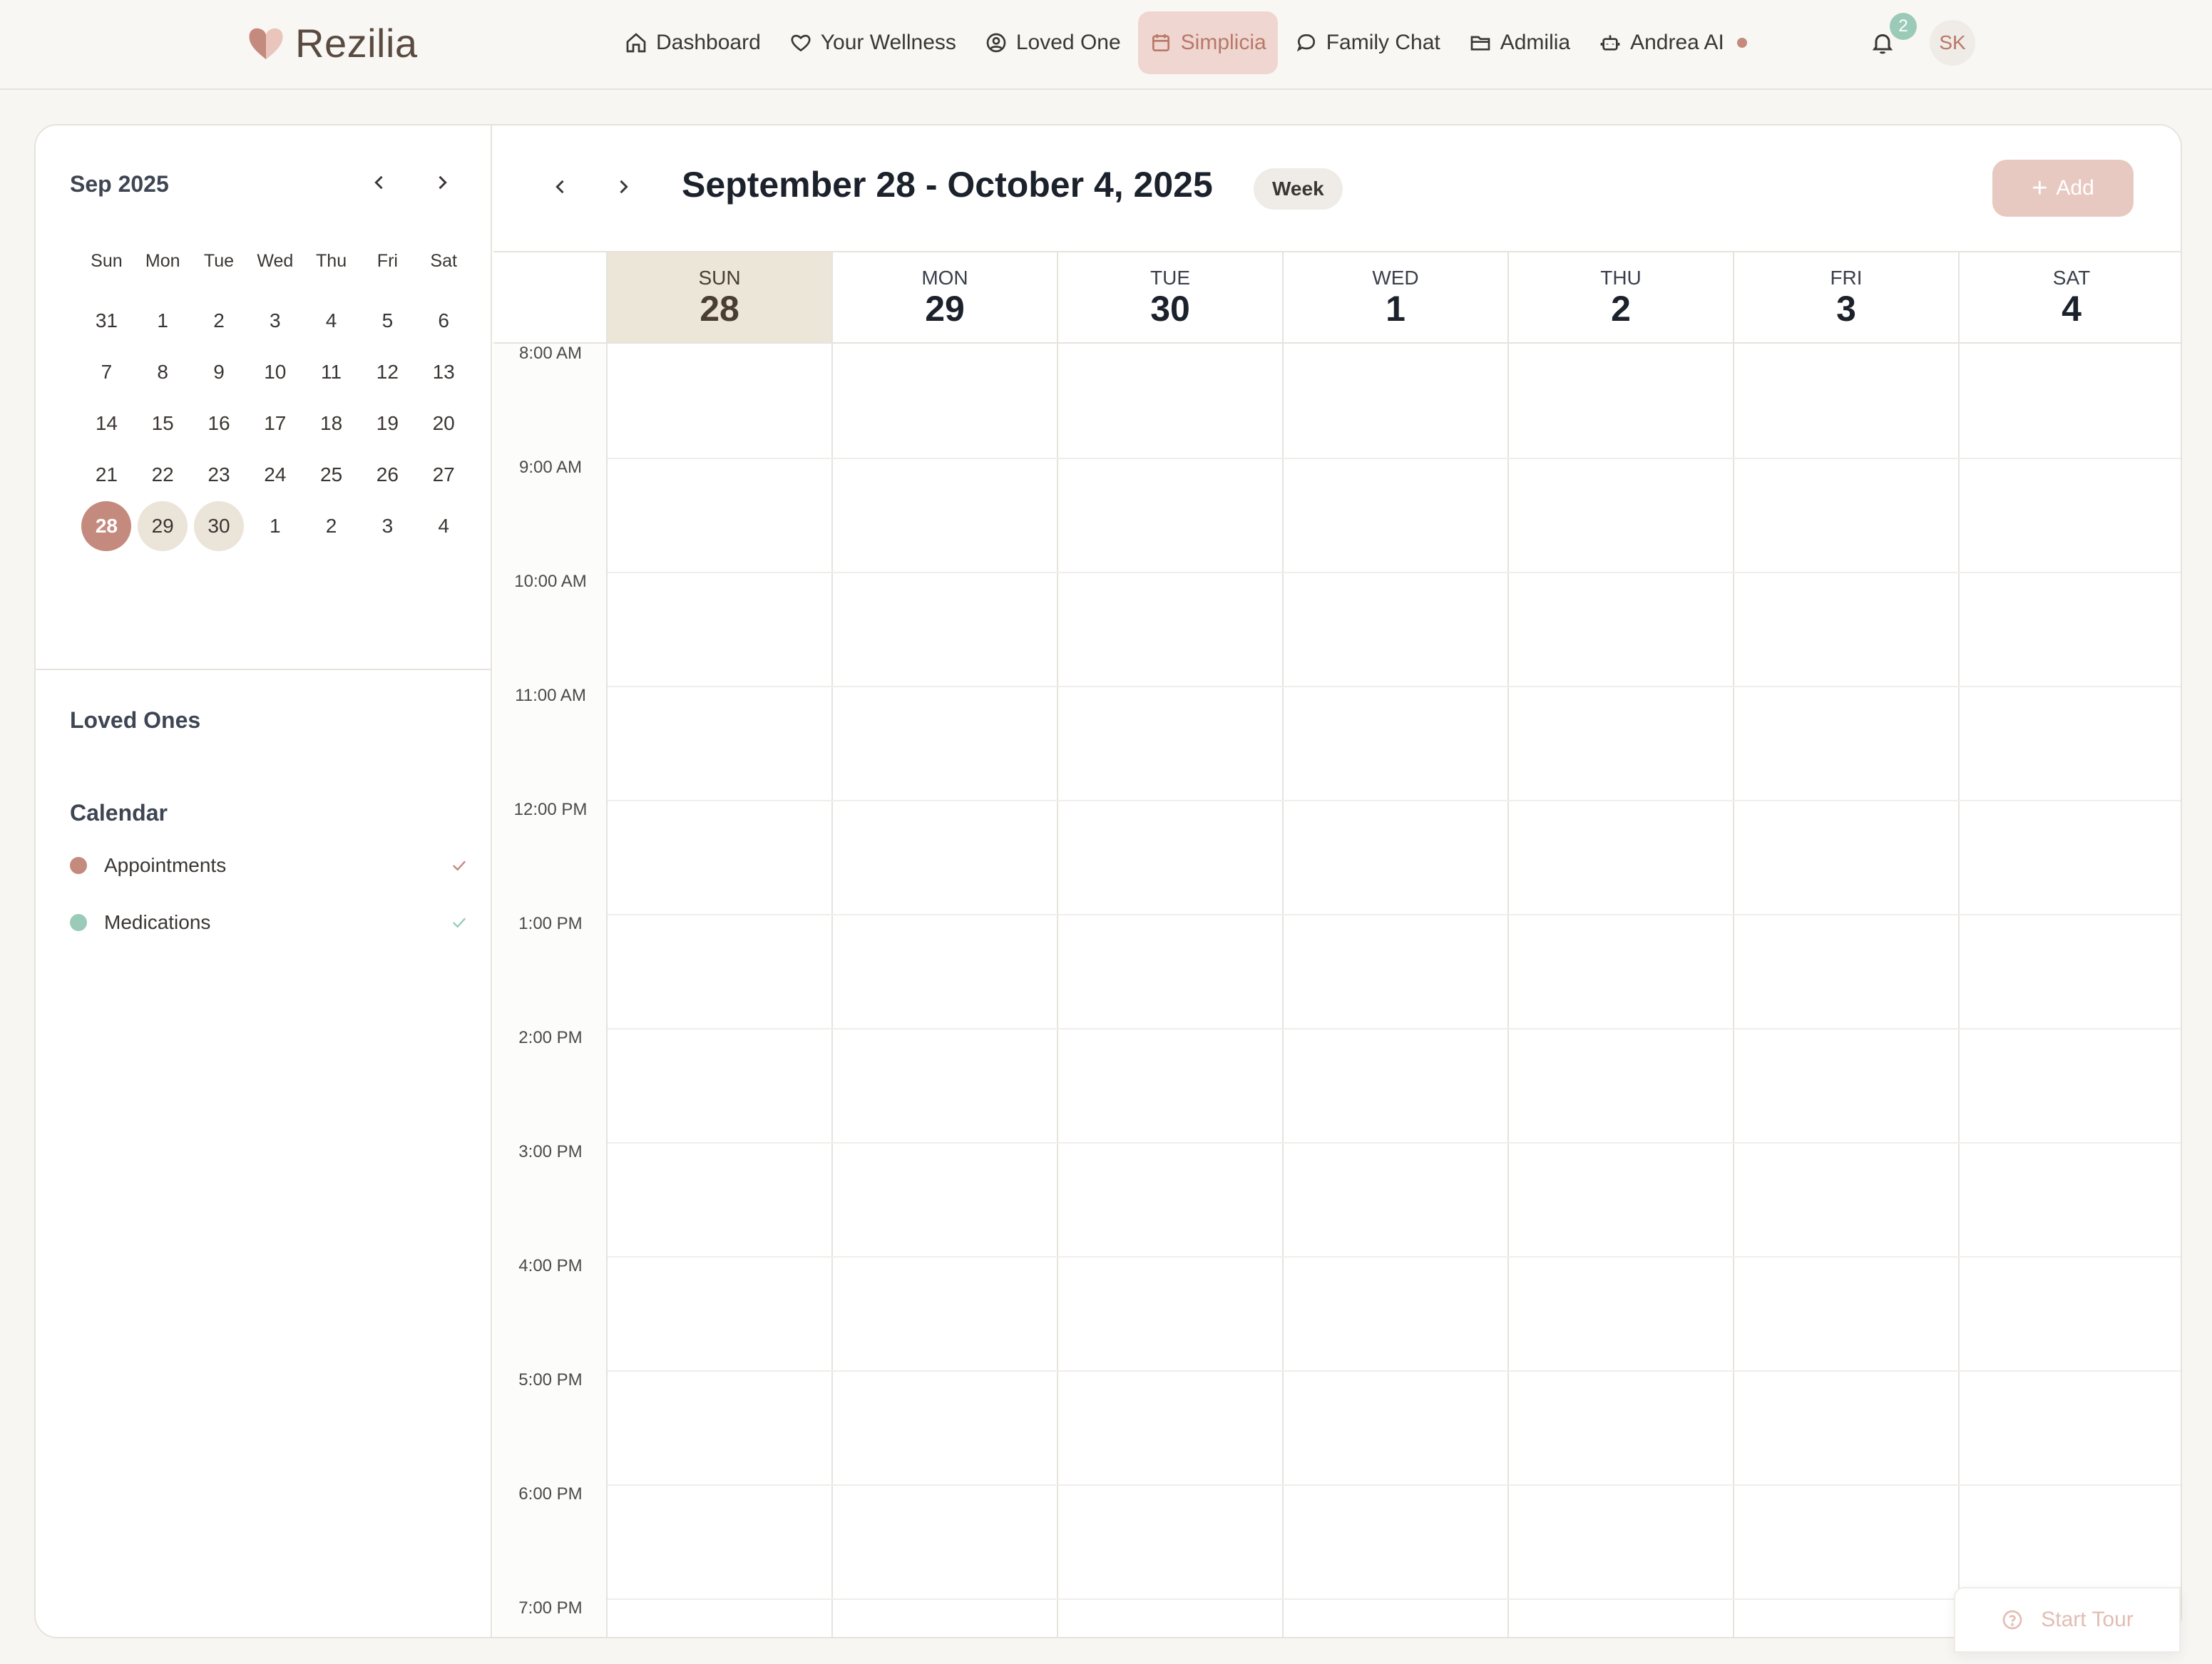  What do you see at coordinates (163, 372) in the screenshot?
I see `mini-calendar-day: 8` at bounding box center [163, 372].